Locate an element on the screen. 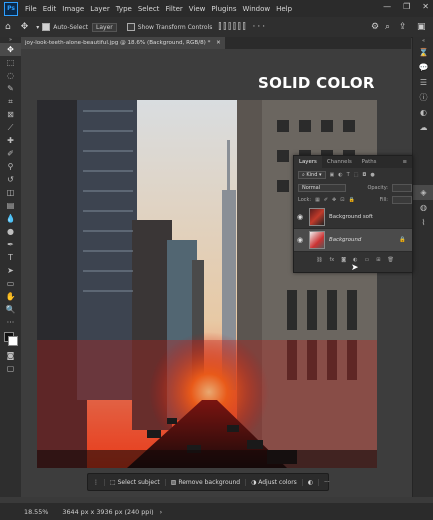  layer-row: ◉ Background 🔒 is located at coordinates (353, 240).